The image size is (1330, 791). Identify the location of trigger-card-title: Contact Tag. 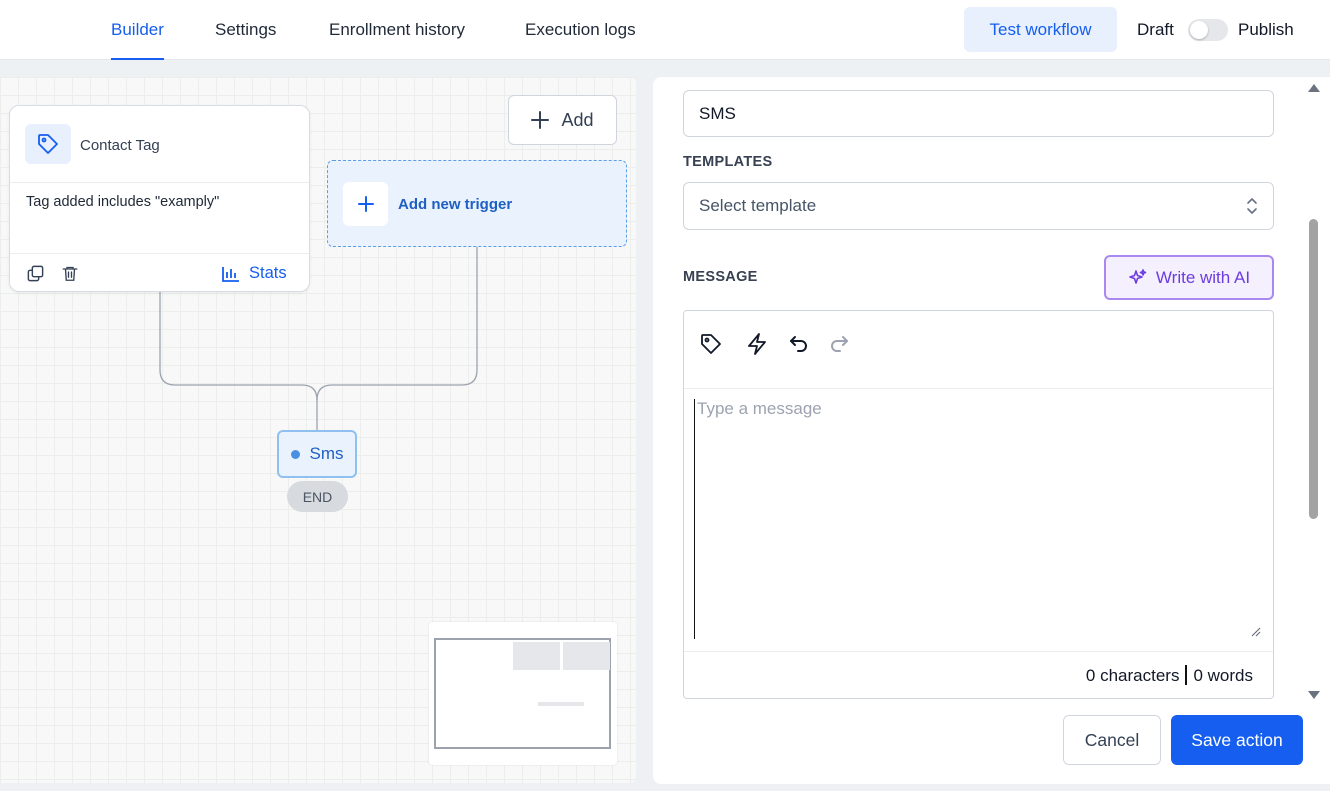
(120, 145).